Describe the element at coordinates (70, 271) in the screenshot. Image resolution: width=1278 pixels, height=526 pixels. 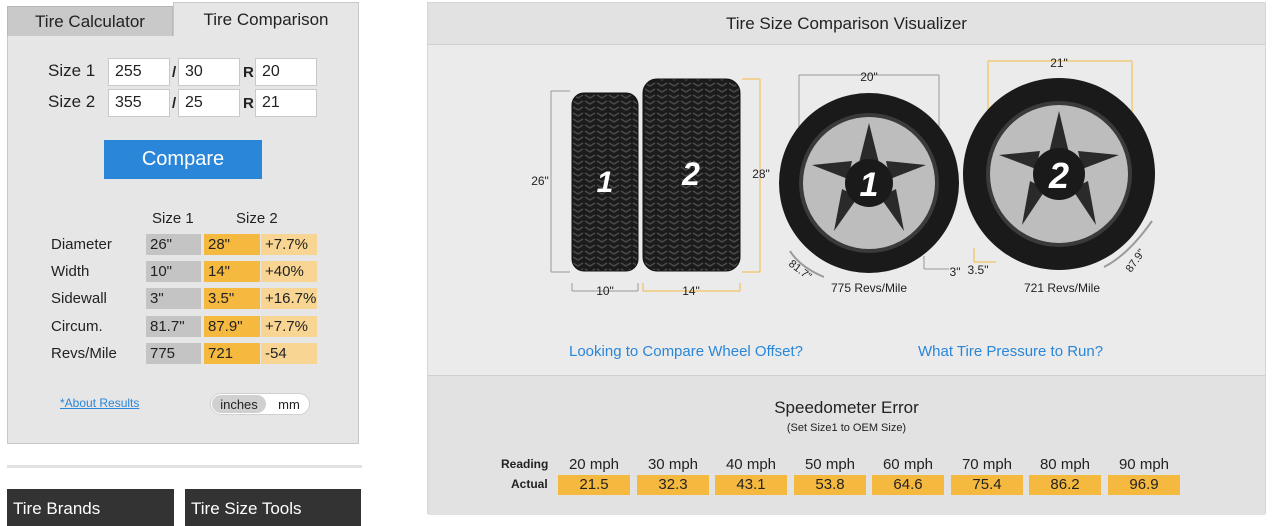
I see `result-label: Width` at that location.